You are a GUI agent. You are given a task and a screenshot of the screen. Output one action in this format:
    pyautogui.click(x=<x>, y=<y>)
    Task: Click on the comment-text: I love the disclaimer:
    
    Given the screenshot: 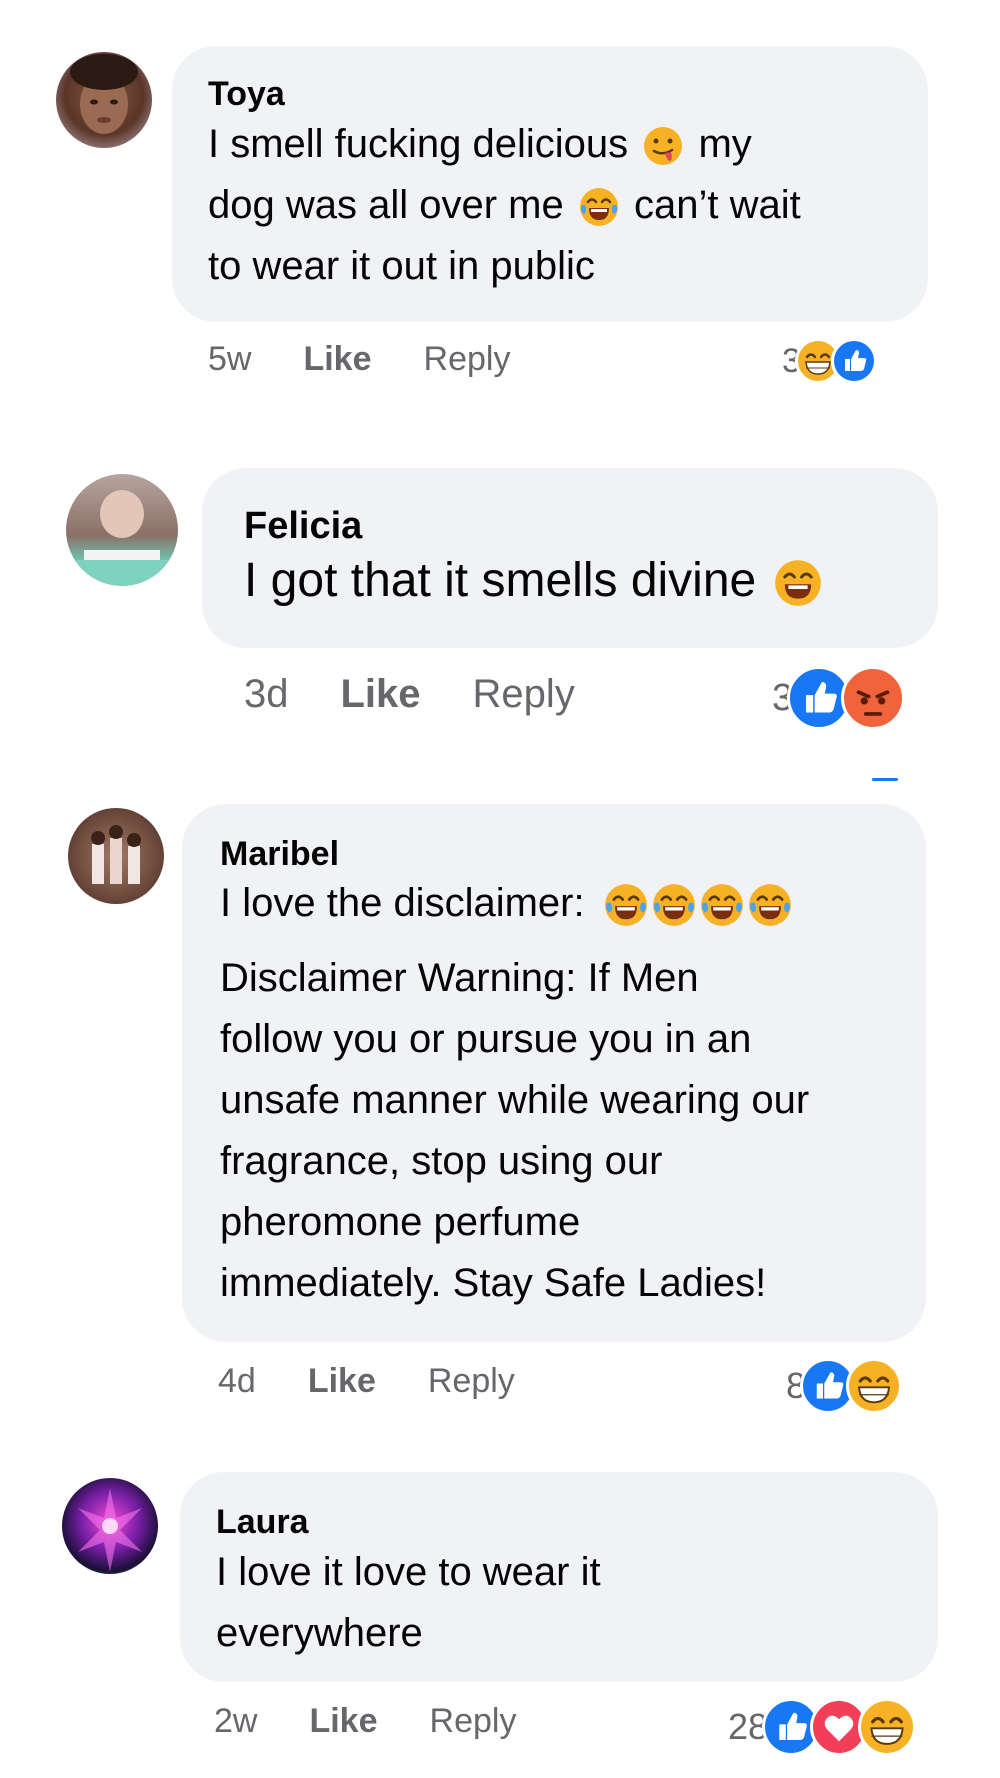 What is the action you would take?
    pyautogui.click(x=554, y=903)
    